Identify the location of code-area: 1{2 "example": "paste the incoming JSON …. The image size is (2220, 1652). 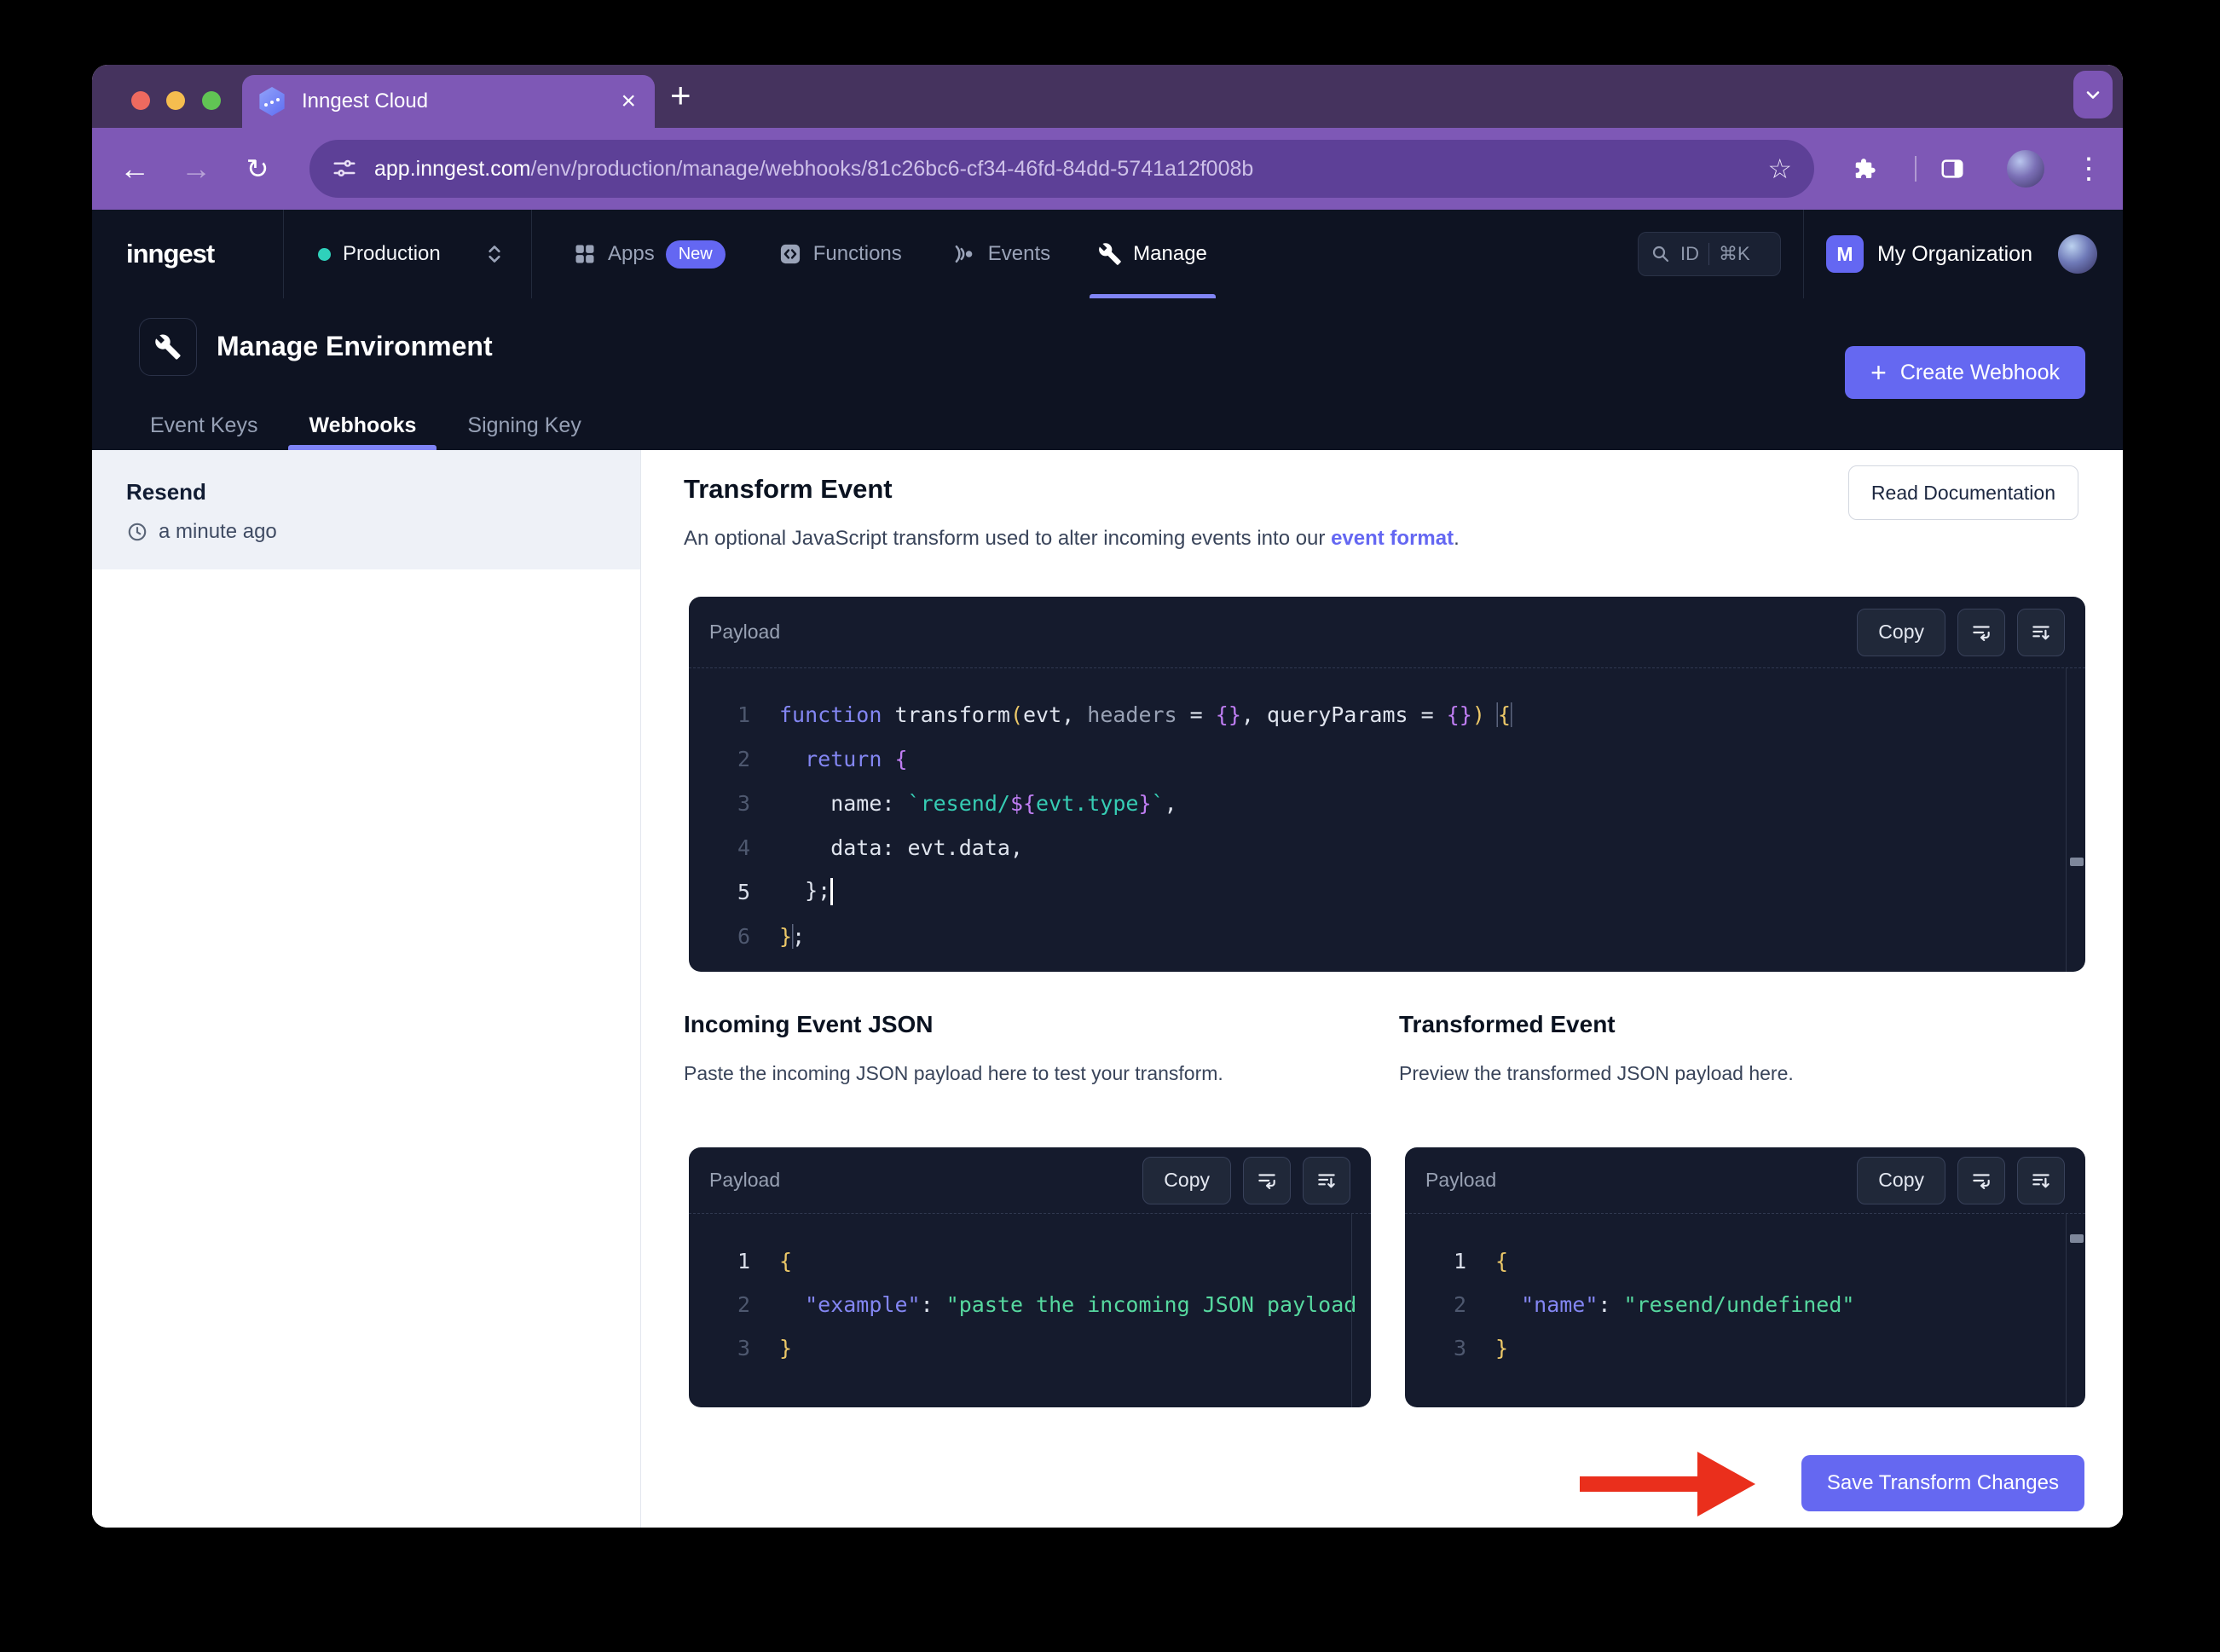
(1030, 1292).